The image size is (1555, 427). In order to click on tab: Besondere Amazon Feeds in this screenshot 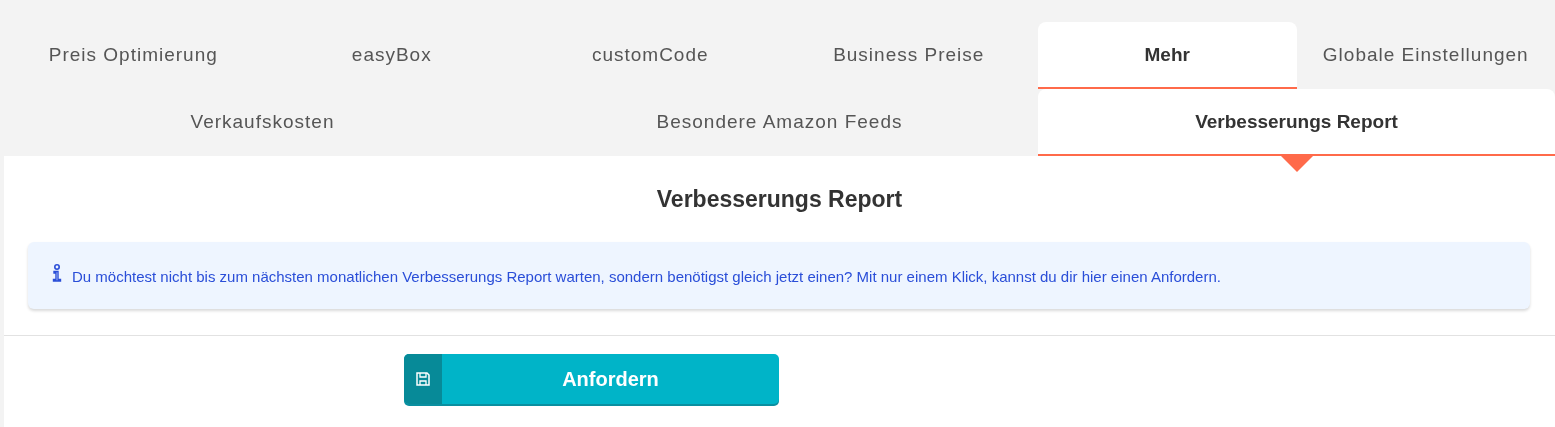, I will do `click(779, 122)`.